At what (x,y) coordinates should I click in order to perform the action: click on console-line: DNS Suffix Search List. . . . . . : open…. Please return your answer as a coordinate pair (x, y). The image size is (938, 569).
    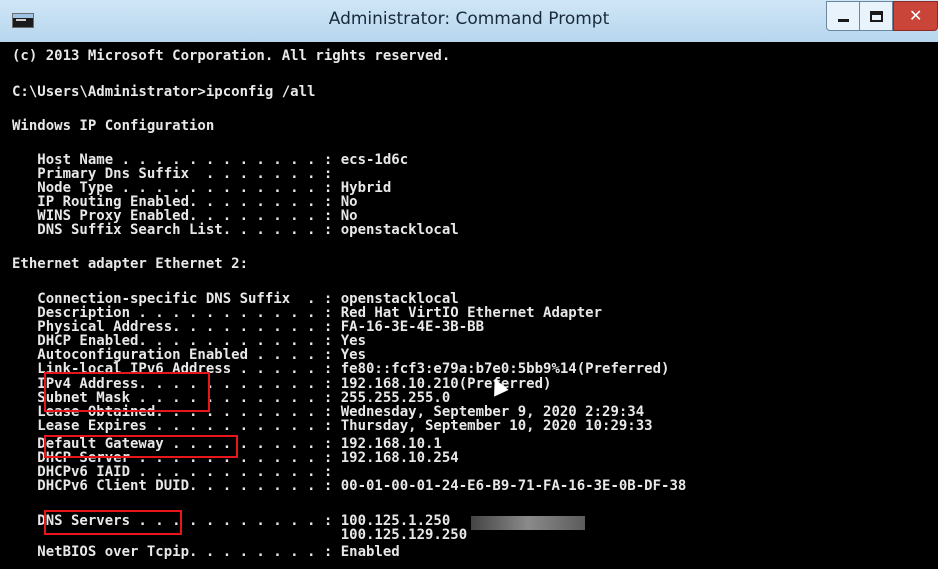
    Looking at the image, I should click on (235, 230).